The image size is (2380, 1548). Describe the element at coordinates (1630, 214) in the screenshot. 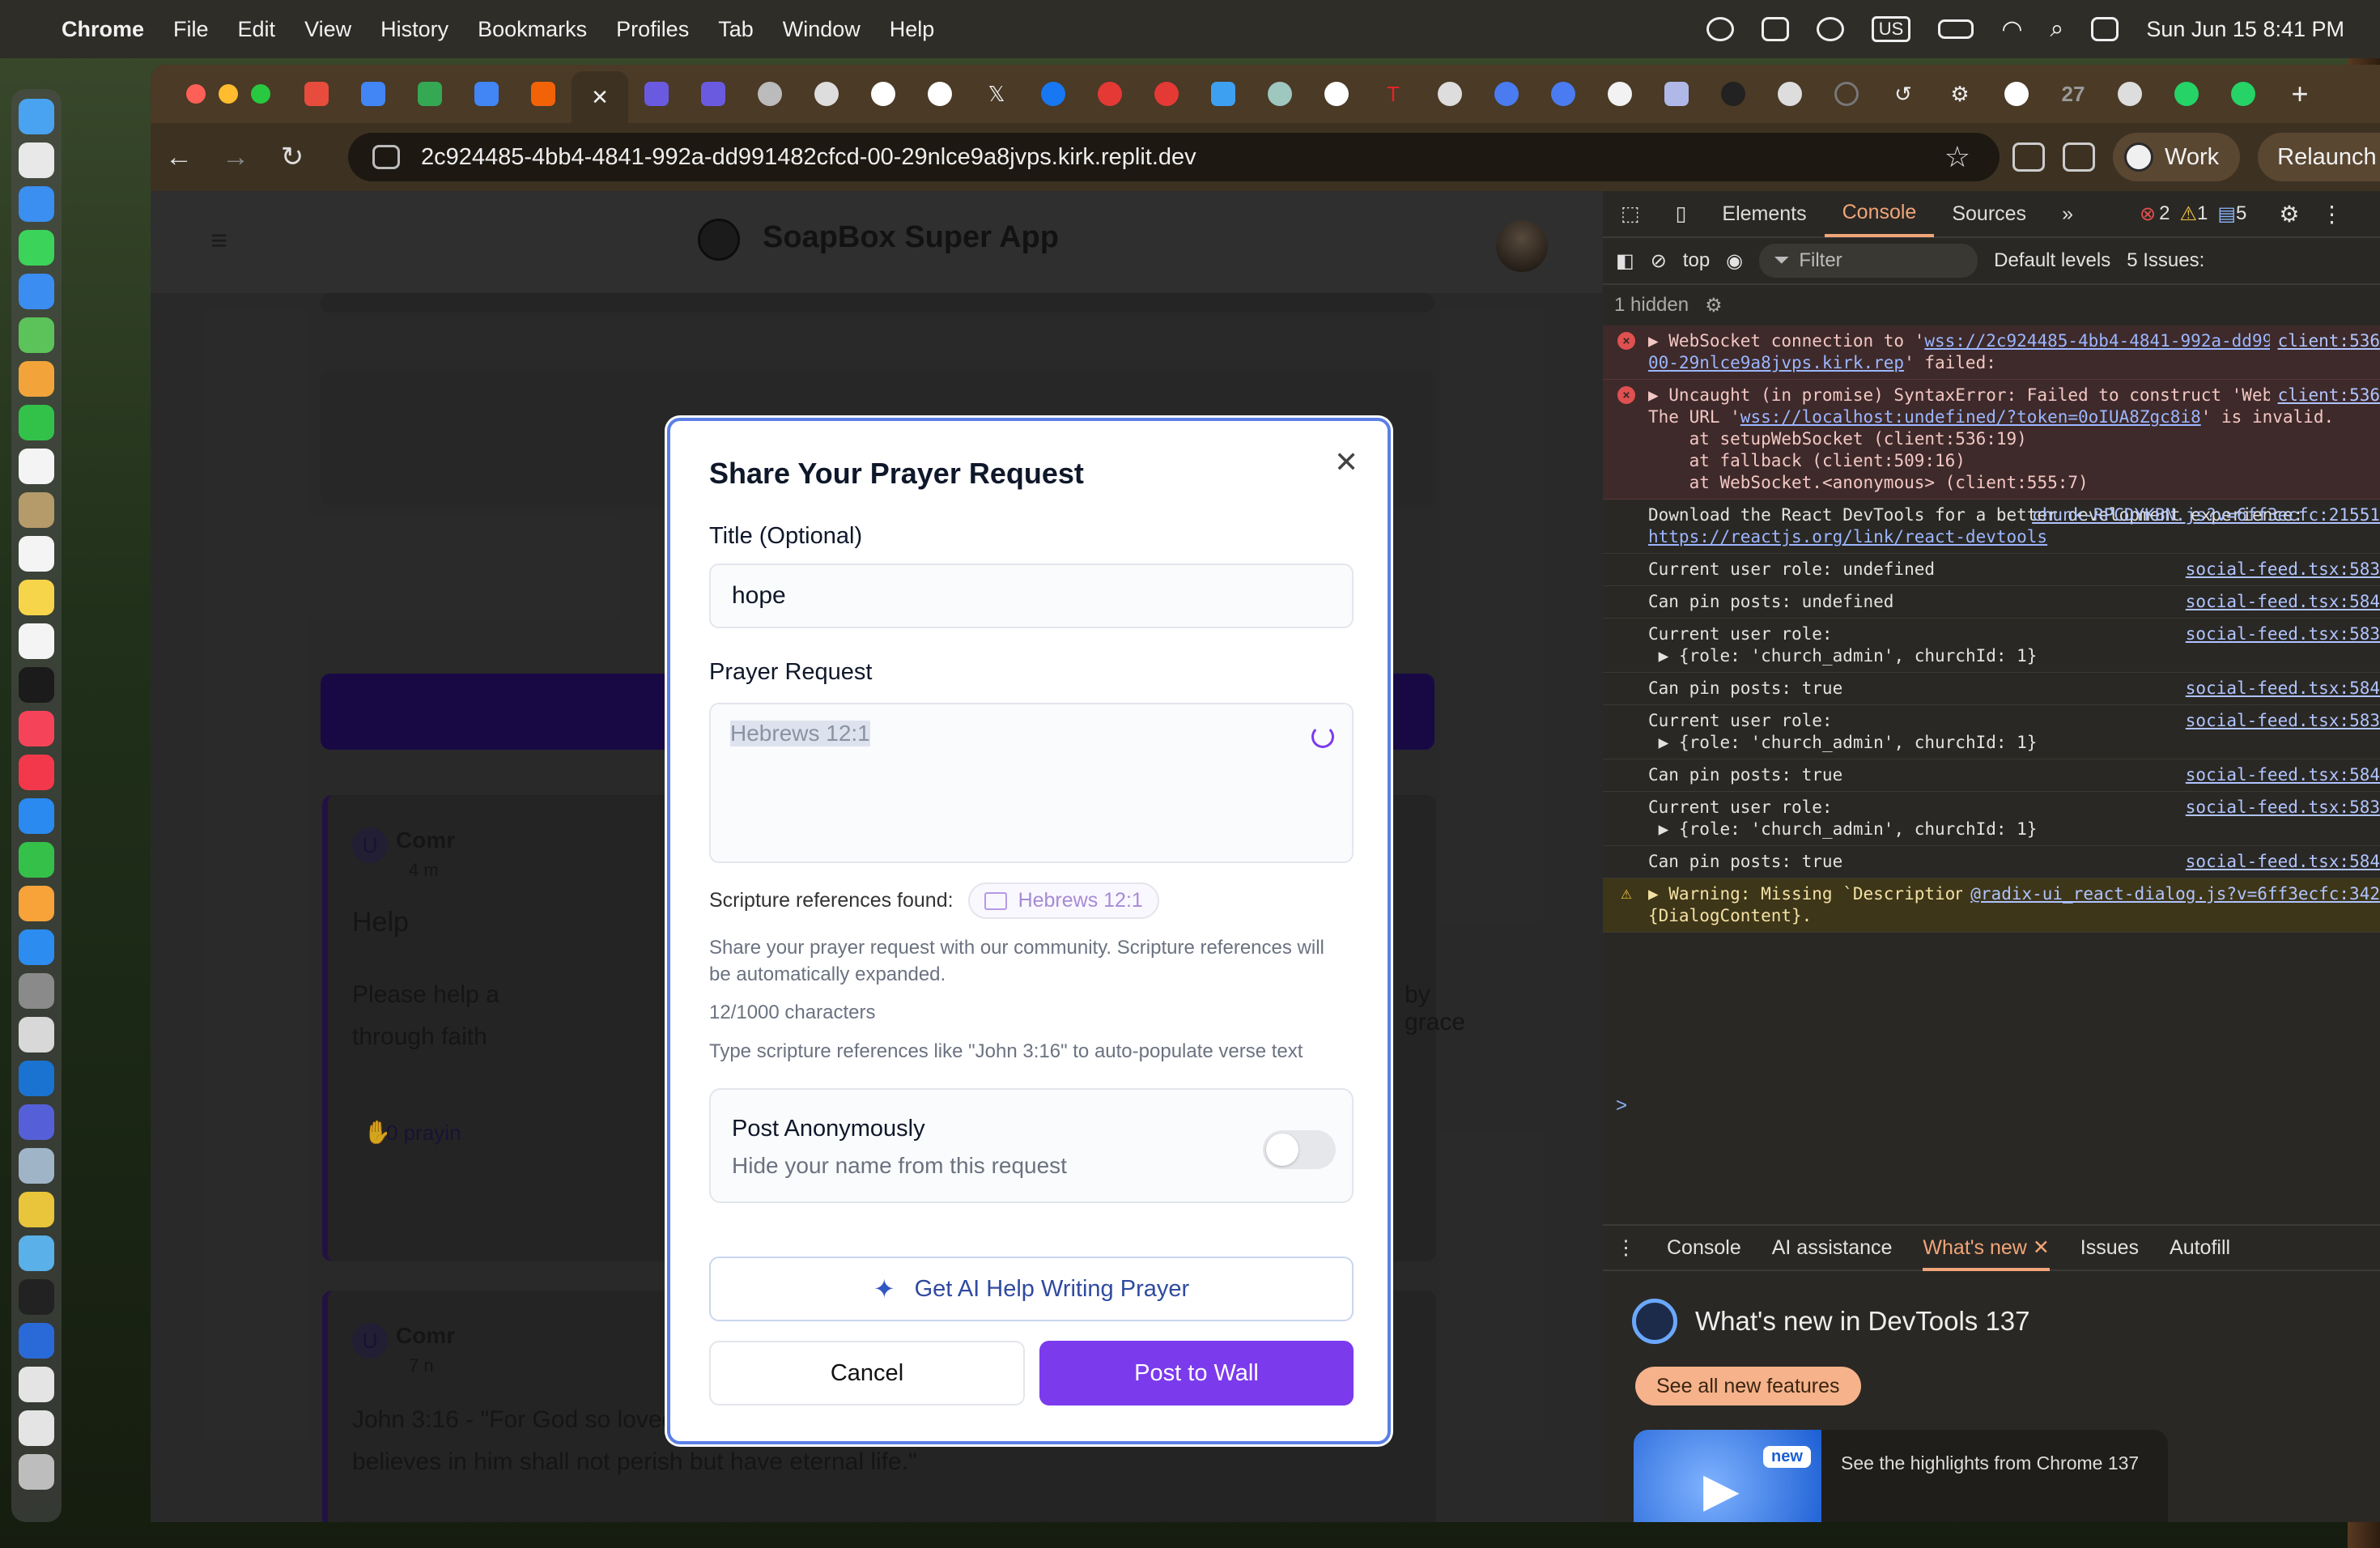

I see `inspect-element-icon: ⬚` at that location.